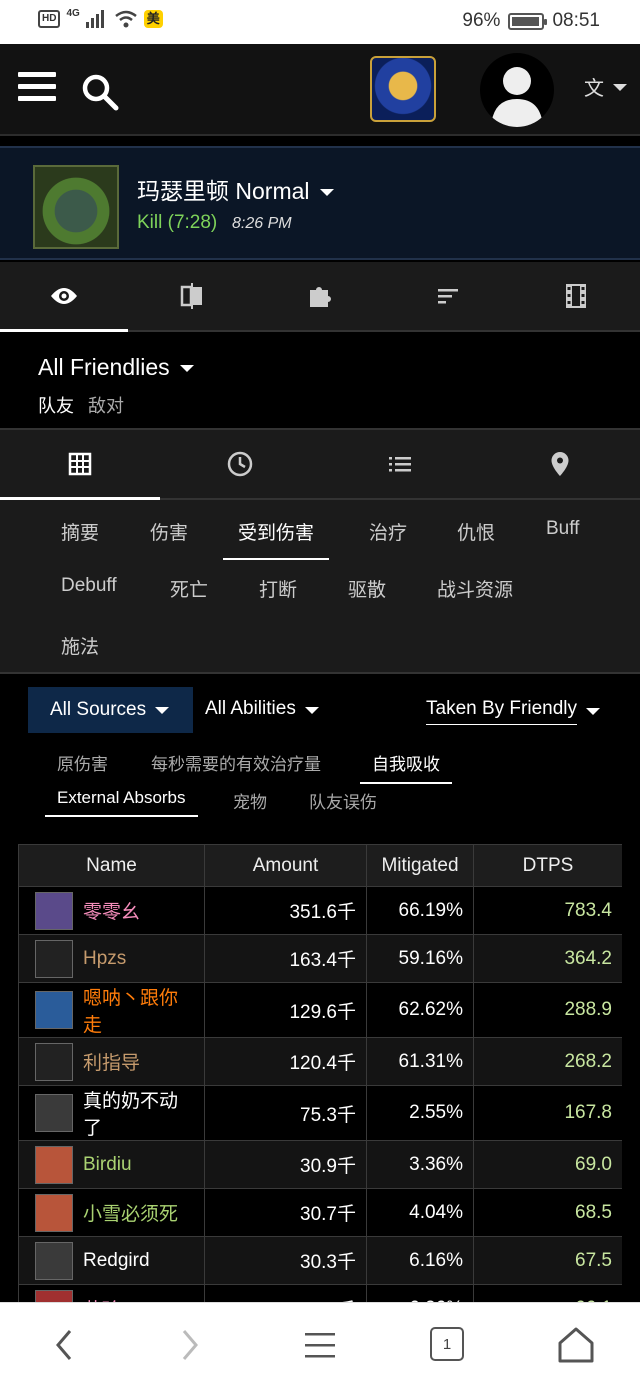 The width and height of the screenshot is (640, 1386). I want to click on table-row: 嗯呐丶跟你走 129.6千 62.62% 288.9, so click(320, 1010).